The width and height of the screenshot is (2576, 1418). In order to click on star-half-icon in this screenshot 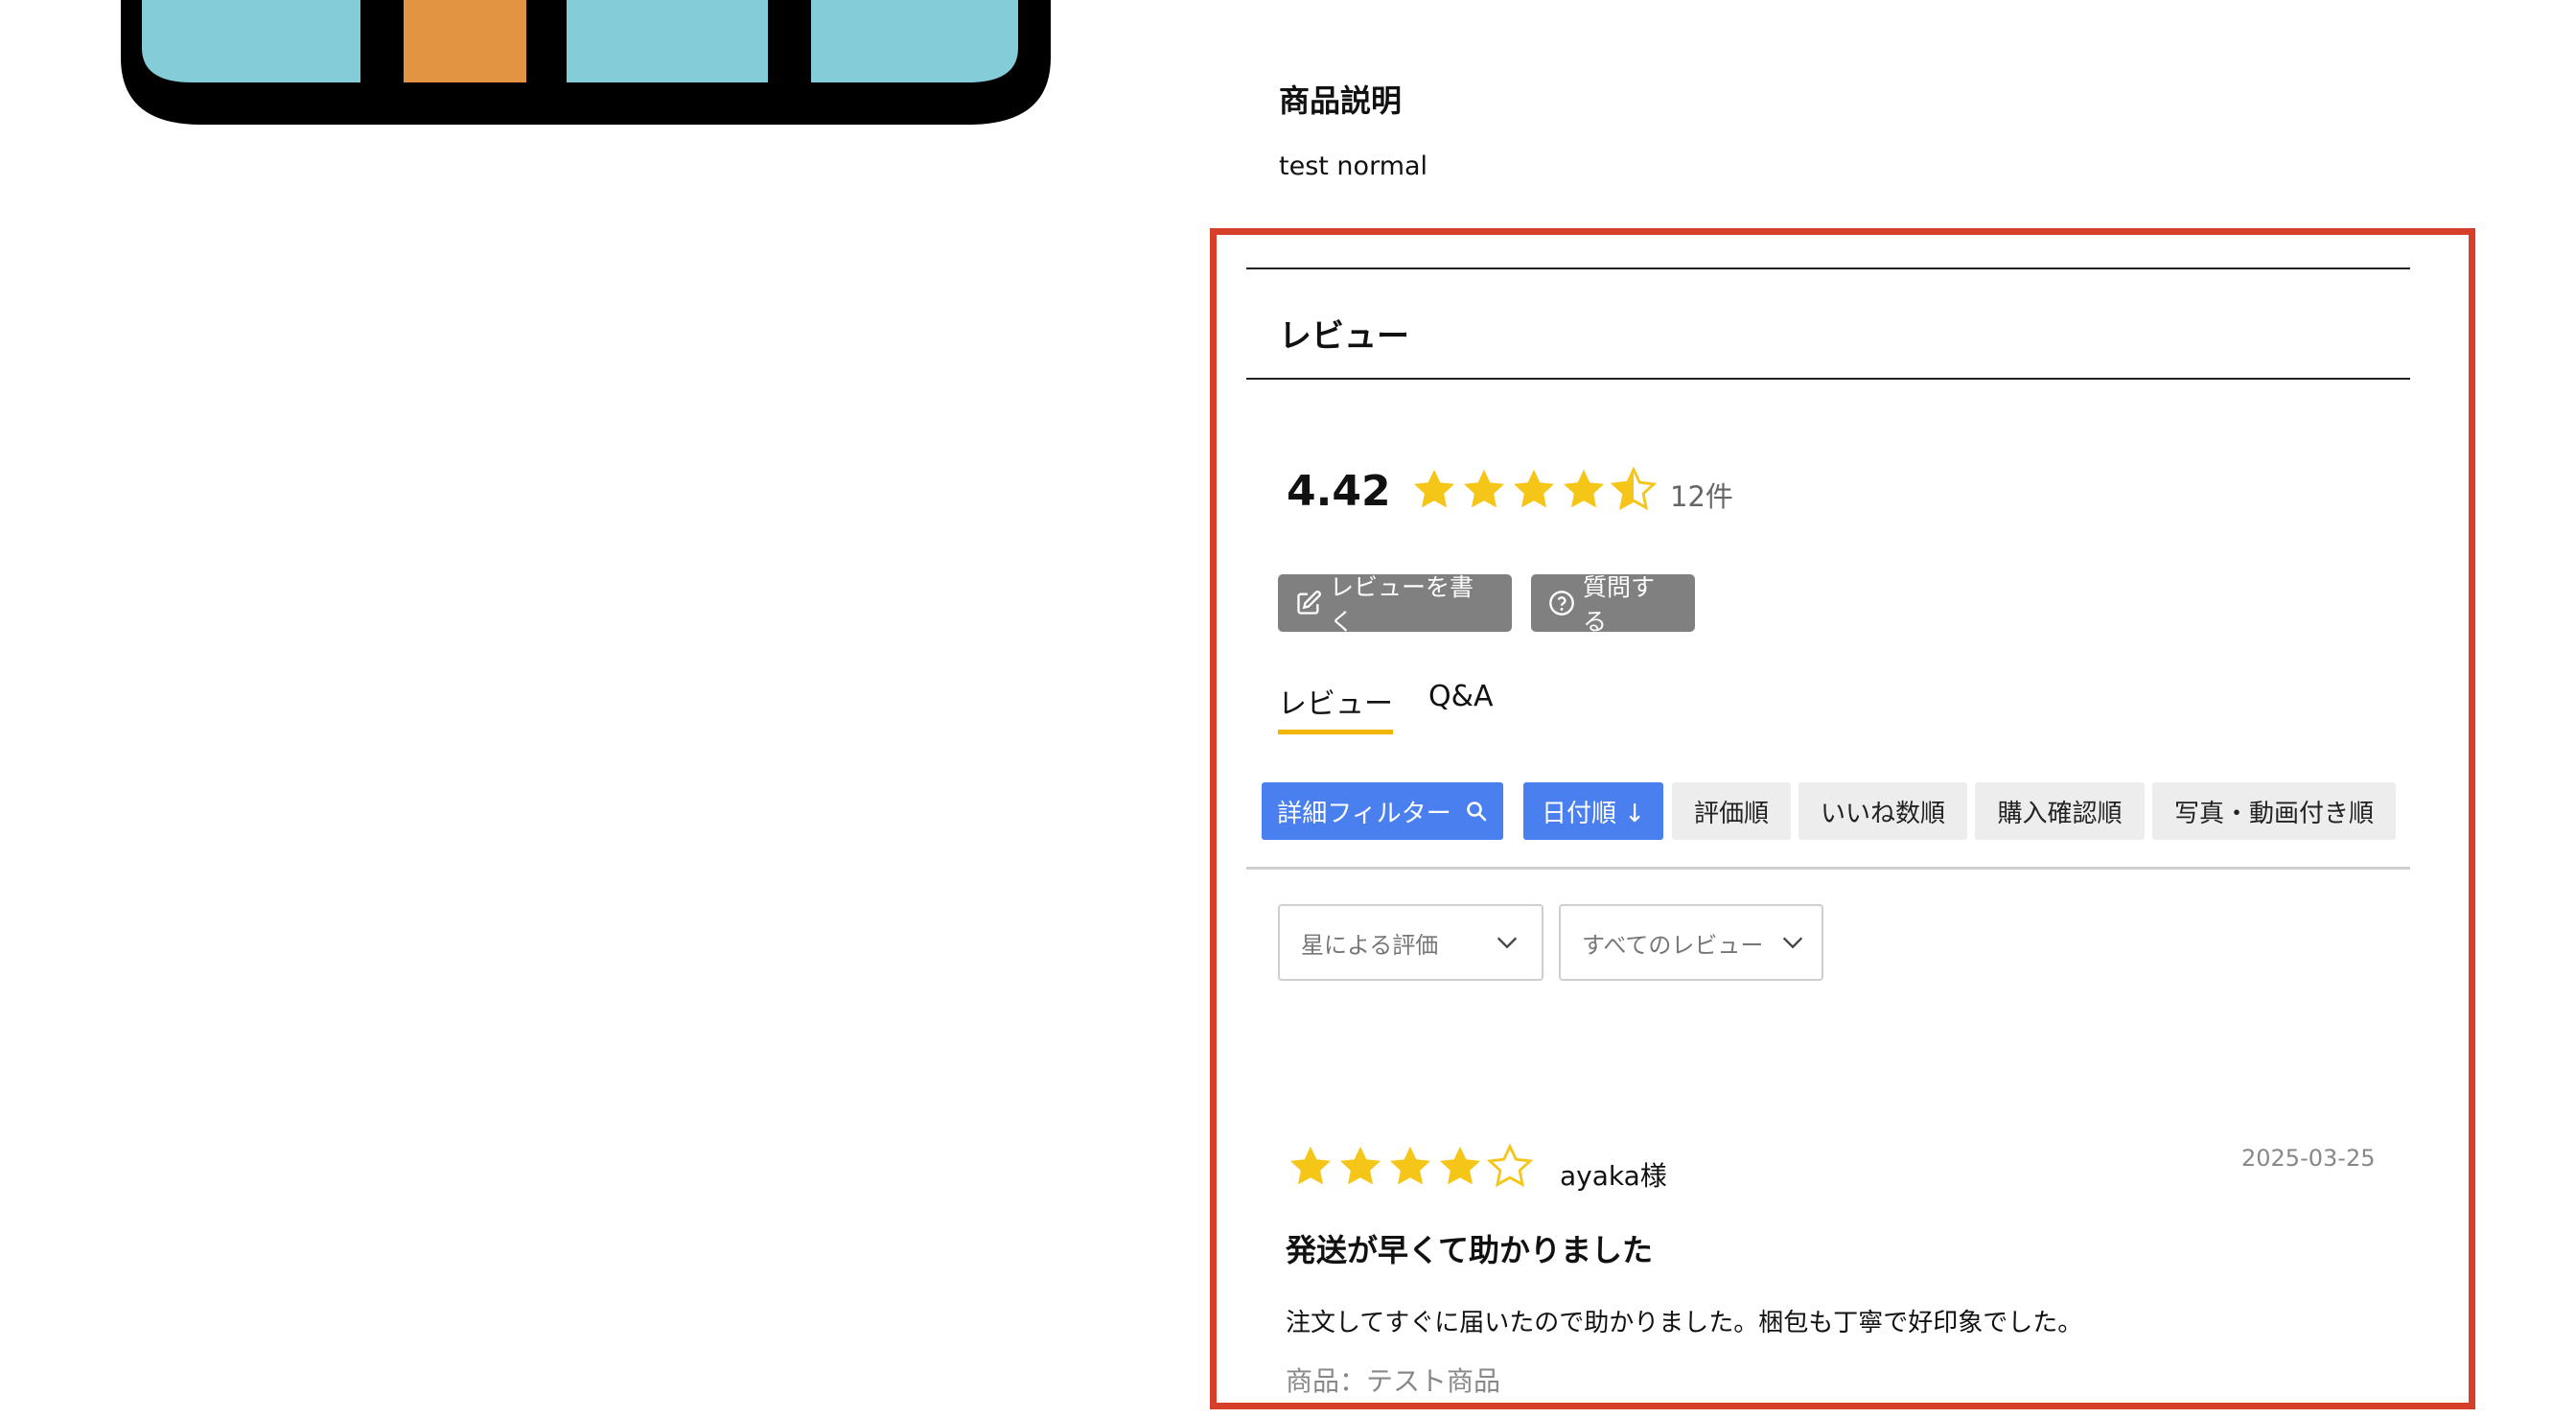, I will do `click(1634, 488)`.